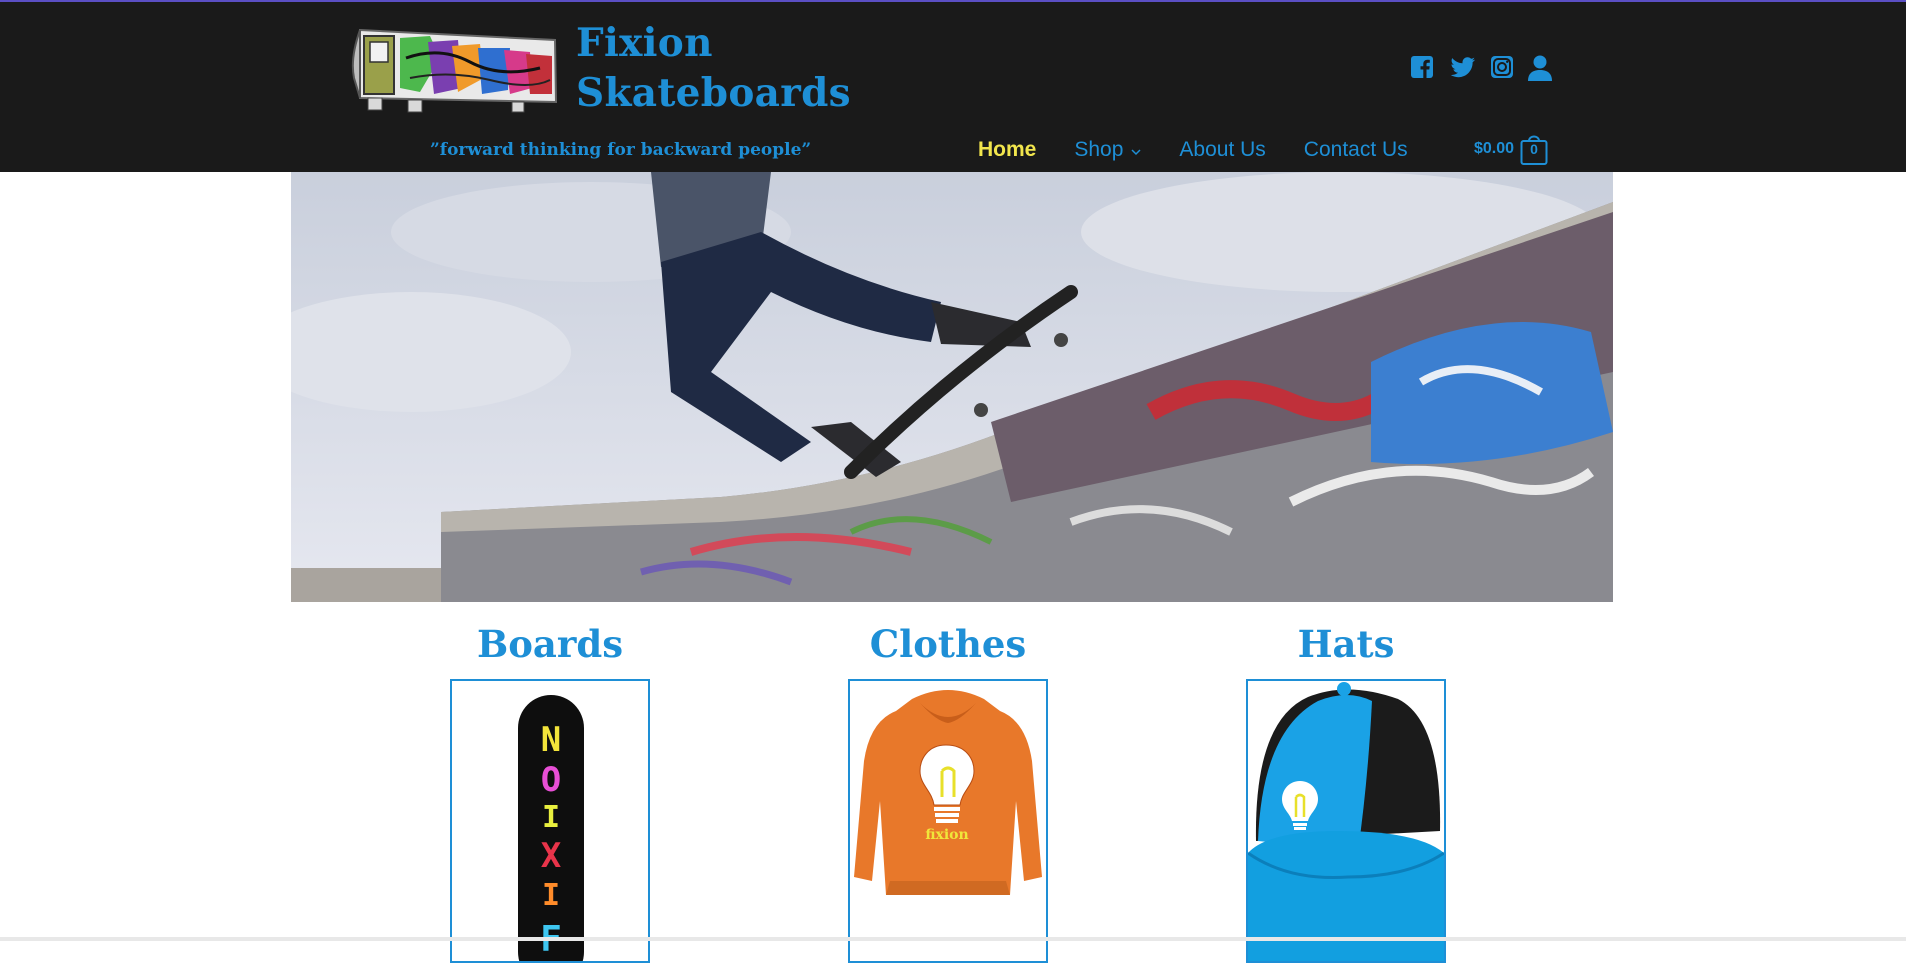 Image resolution: width=1906 pixels, height=963 pixels. What do you see at coordinates (1346, 644) in the screenshot?
I see `category-title: Hats` at bounding box center [1346, 644].